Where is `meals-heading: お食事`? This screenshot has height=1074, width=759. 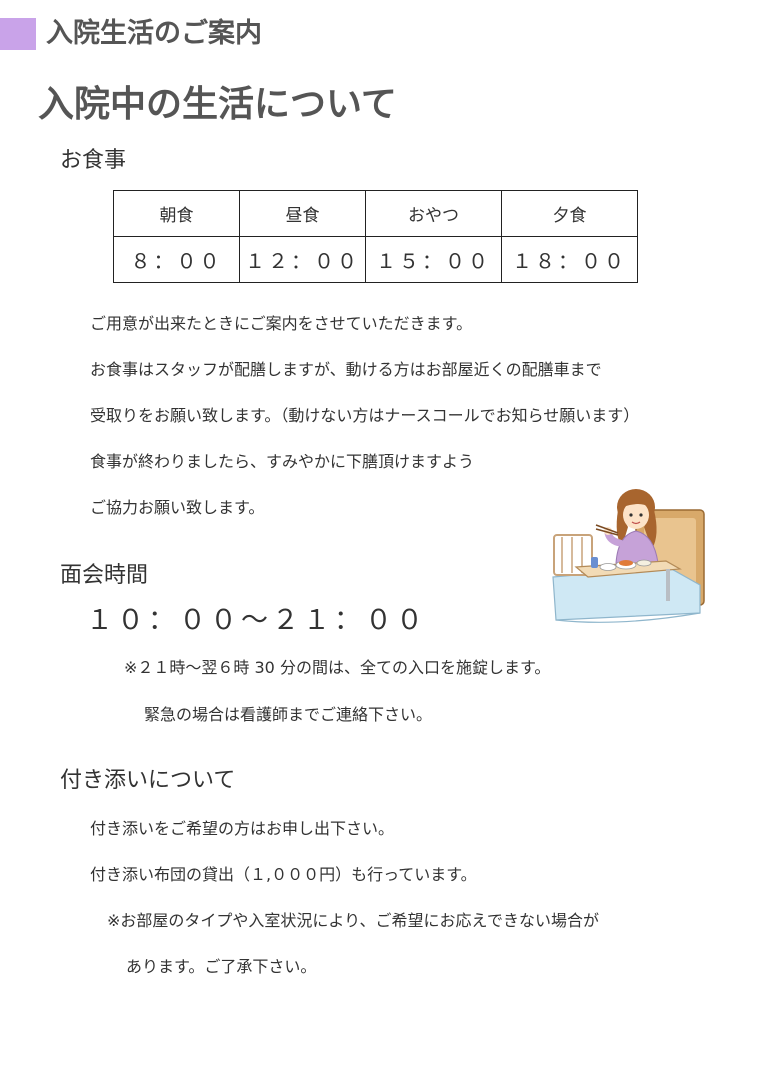 meals-heading: お食事 is located at coordinates (93, 160).